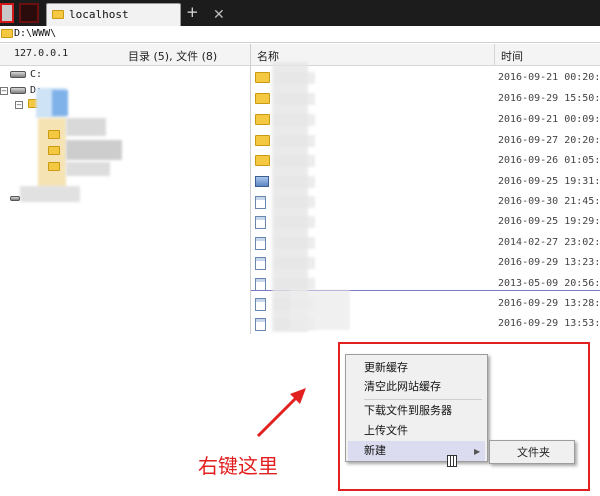 This screenshot has height=496, width=600. I want to click on close-tab-icon: ✕, so click(219, 15).